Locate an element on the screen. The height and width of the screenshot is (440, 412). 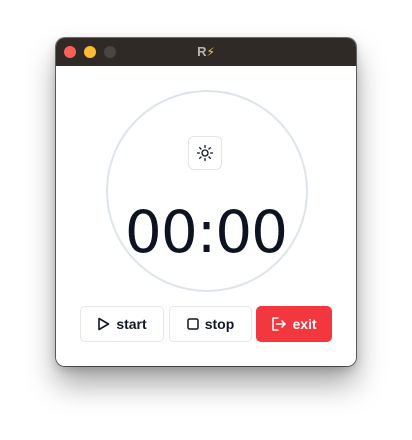
stop-button: stop is located at coordinates (210, 324).